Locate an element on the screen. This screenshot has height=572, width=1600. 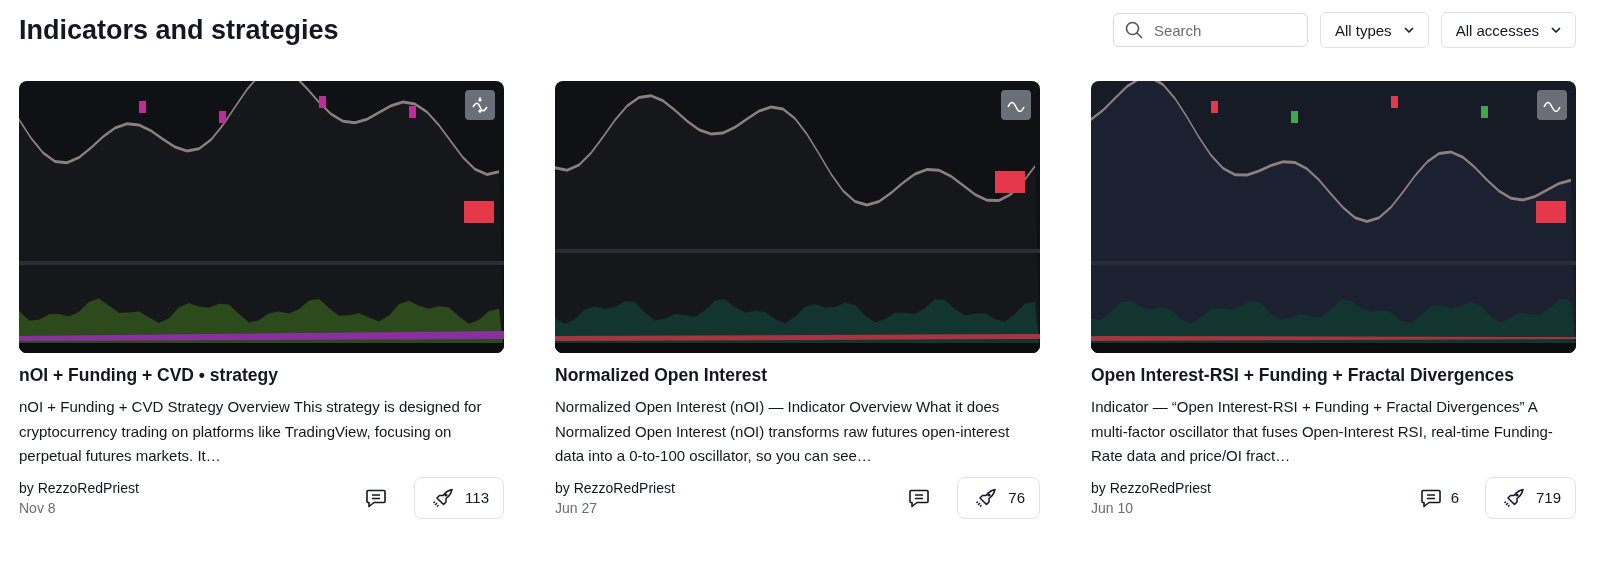
filter-dropdown: All types is located at coordinates (1374, 30).